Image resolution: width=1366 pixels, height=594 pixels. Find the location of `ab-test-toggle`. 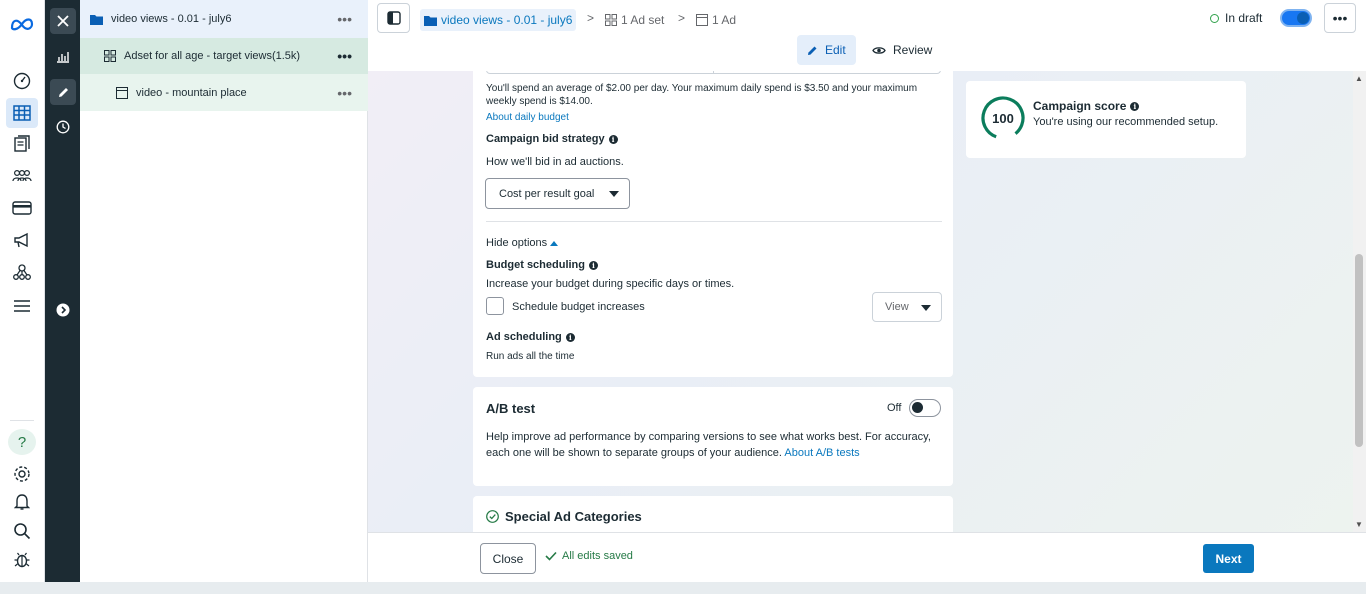

ab-test-toggle is located at coordinates (925, 408).